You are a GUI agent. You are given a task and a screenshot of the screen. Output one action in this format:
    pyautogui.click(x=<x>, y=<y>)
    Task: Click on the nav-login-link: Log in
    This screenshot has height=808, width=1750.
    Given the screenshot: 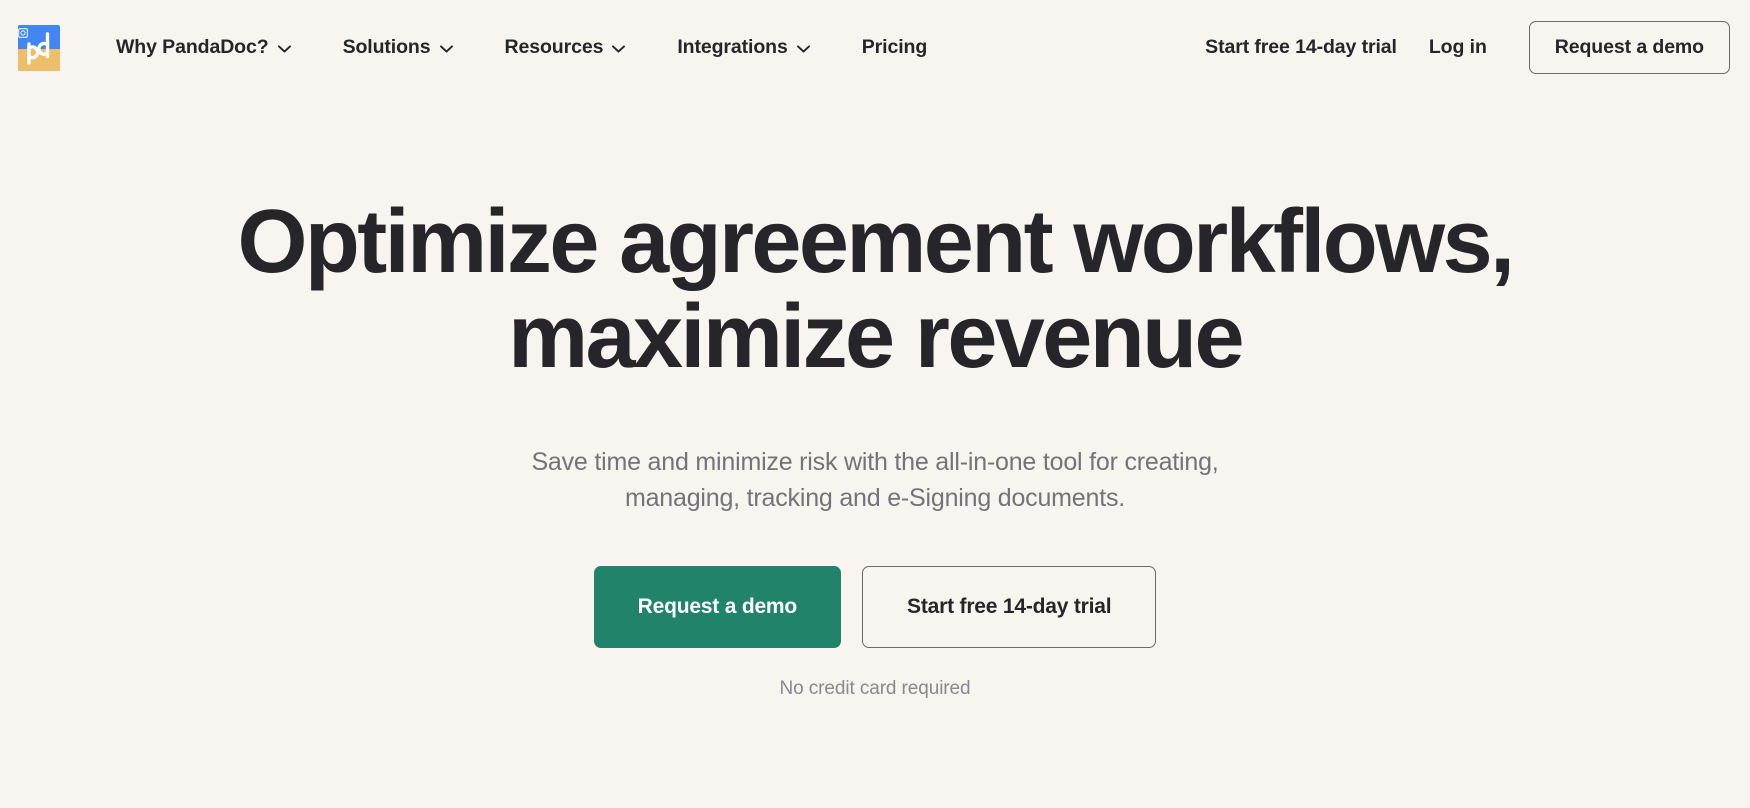 What is the action you would take?
    pyautogui.click(x=1458, y=47)
    